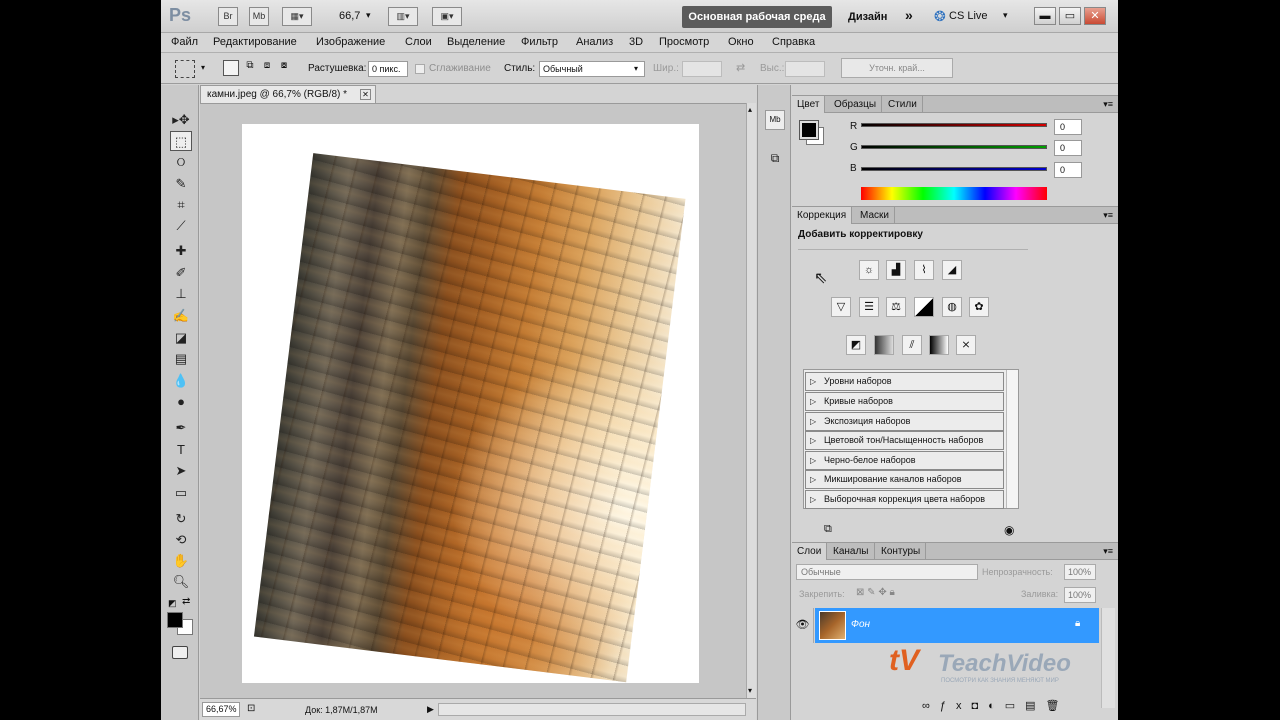 The image size is (1280, 720). I want to click on new-selection-icon, so click(231, 68).